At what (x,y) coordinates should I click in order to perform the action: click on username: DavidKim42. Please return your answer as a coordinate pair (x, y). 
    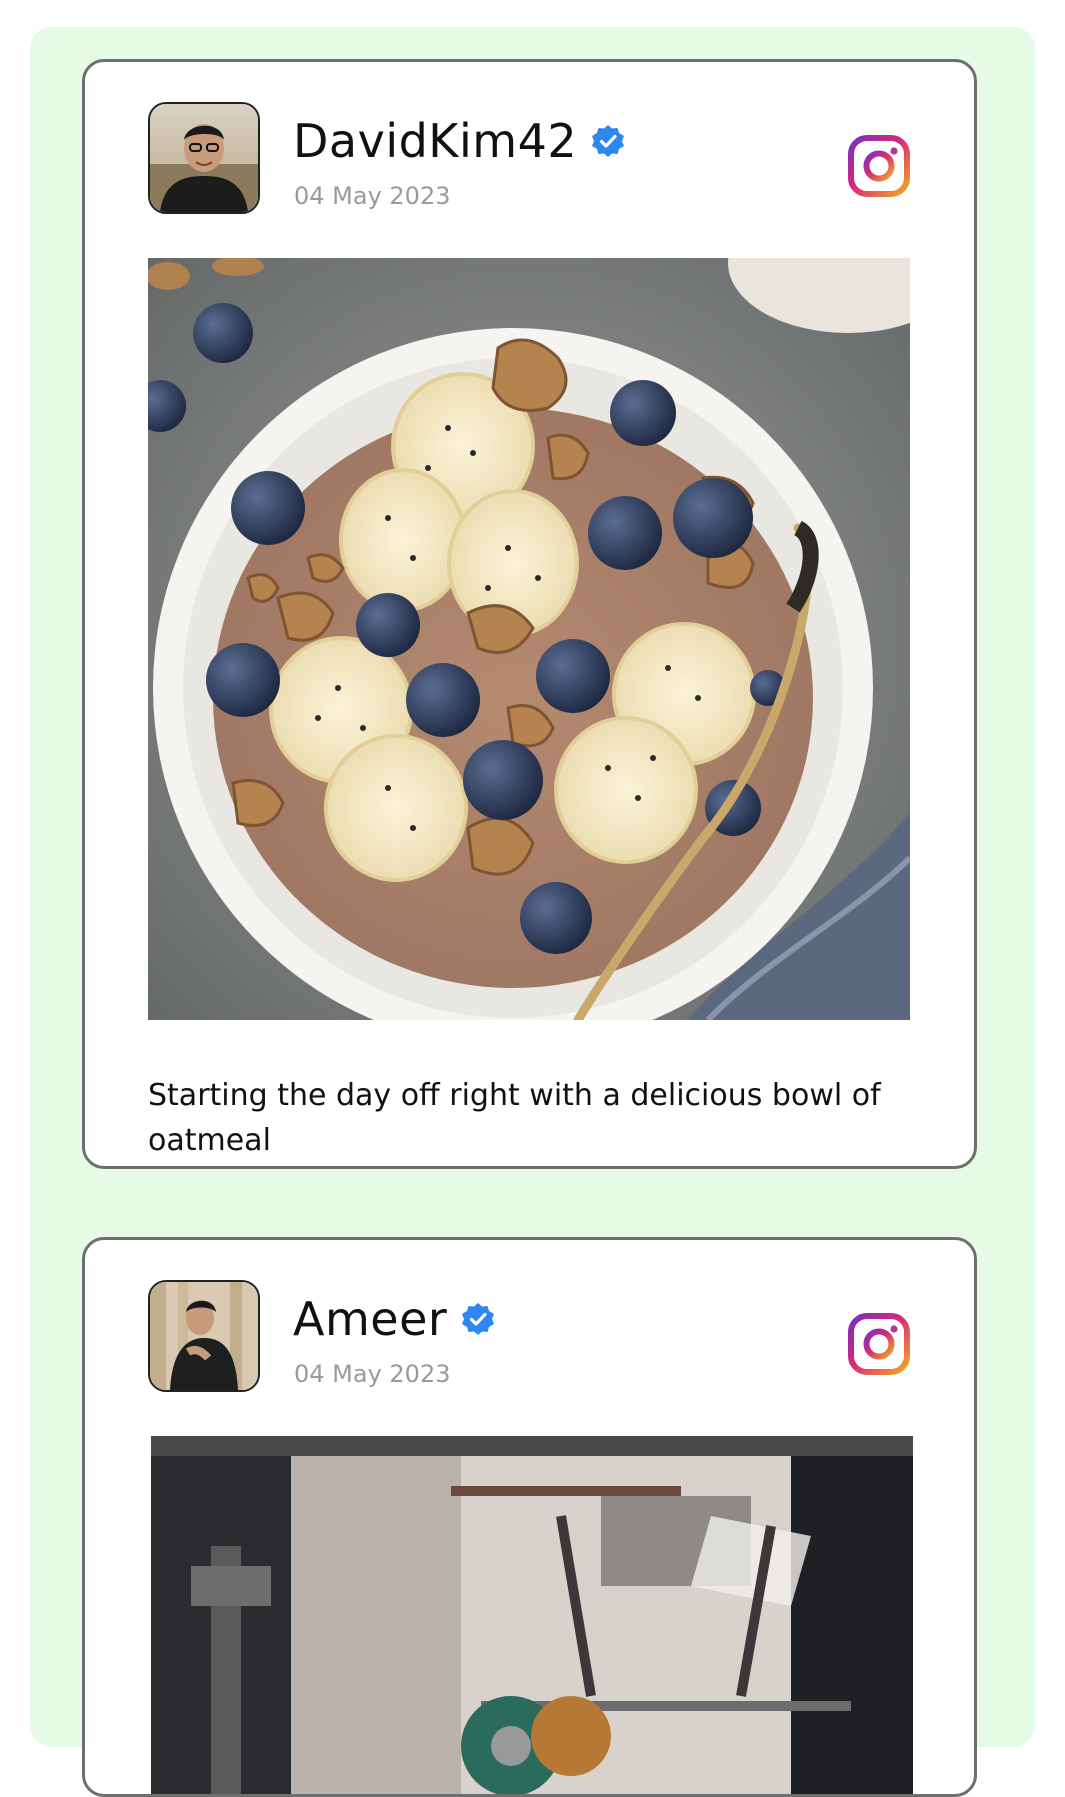
    Looking at the image, I should click on (459, 141).